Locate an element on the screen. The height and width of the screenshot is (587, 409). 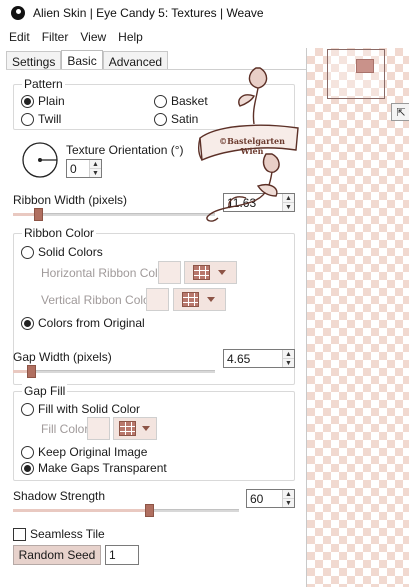
random-seed-input: 1 is located at coordinates (122, 555).